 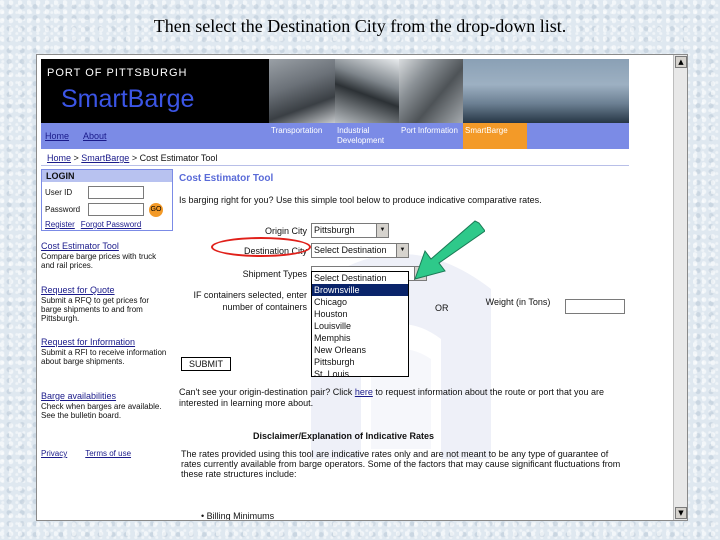 I want to click on submit-button: SUBMIT, so click(x=206, y=364).